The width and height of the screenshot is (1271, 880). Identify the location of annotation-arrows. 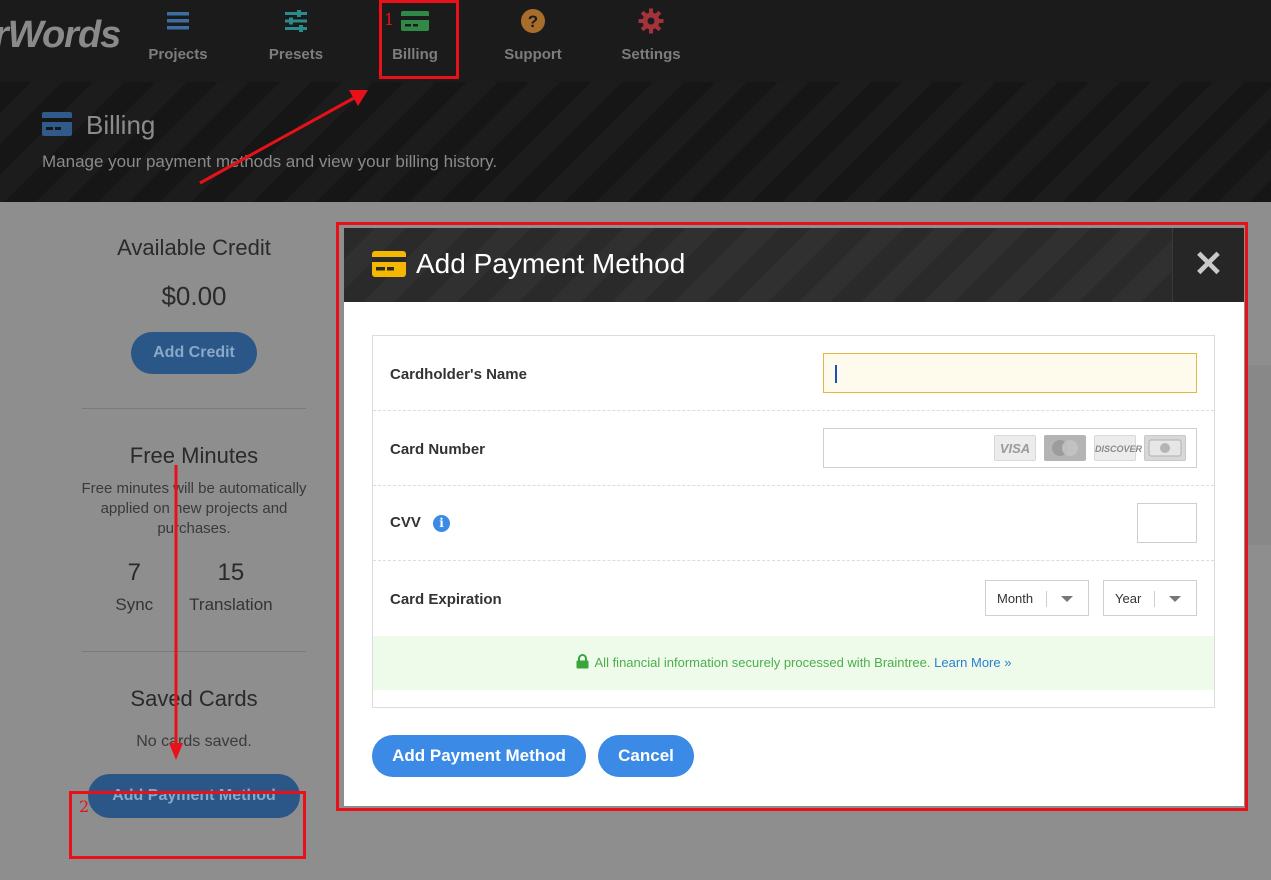
(268, 425).